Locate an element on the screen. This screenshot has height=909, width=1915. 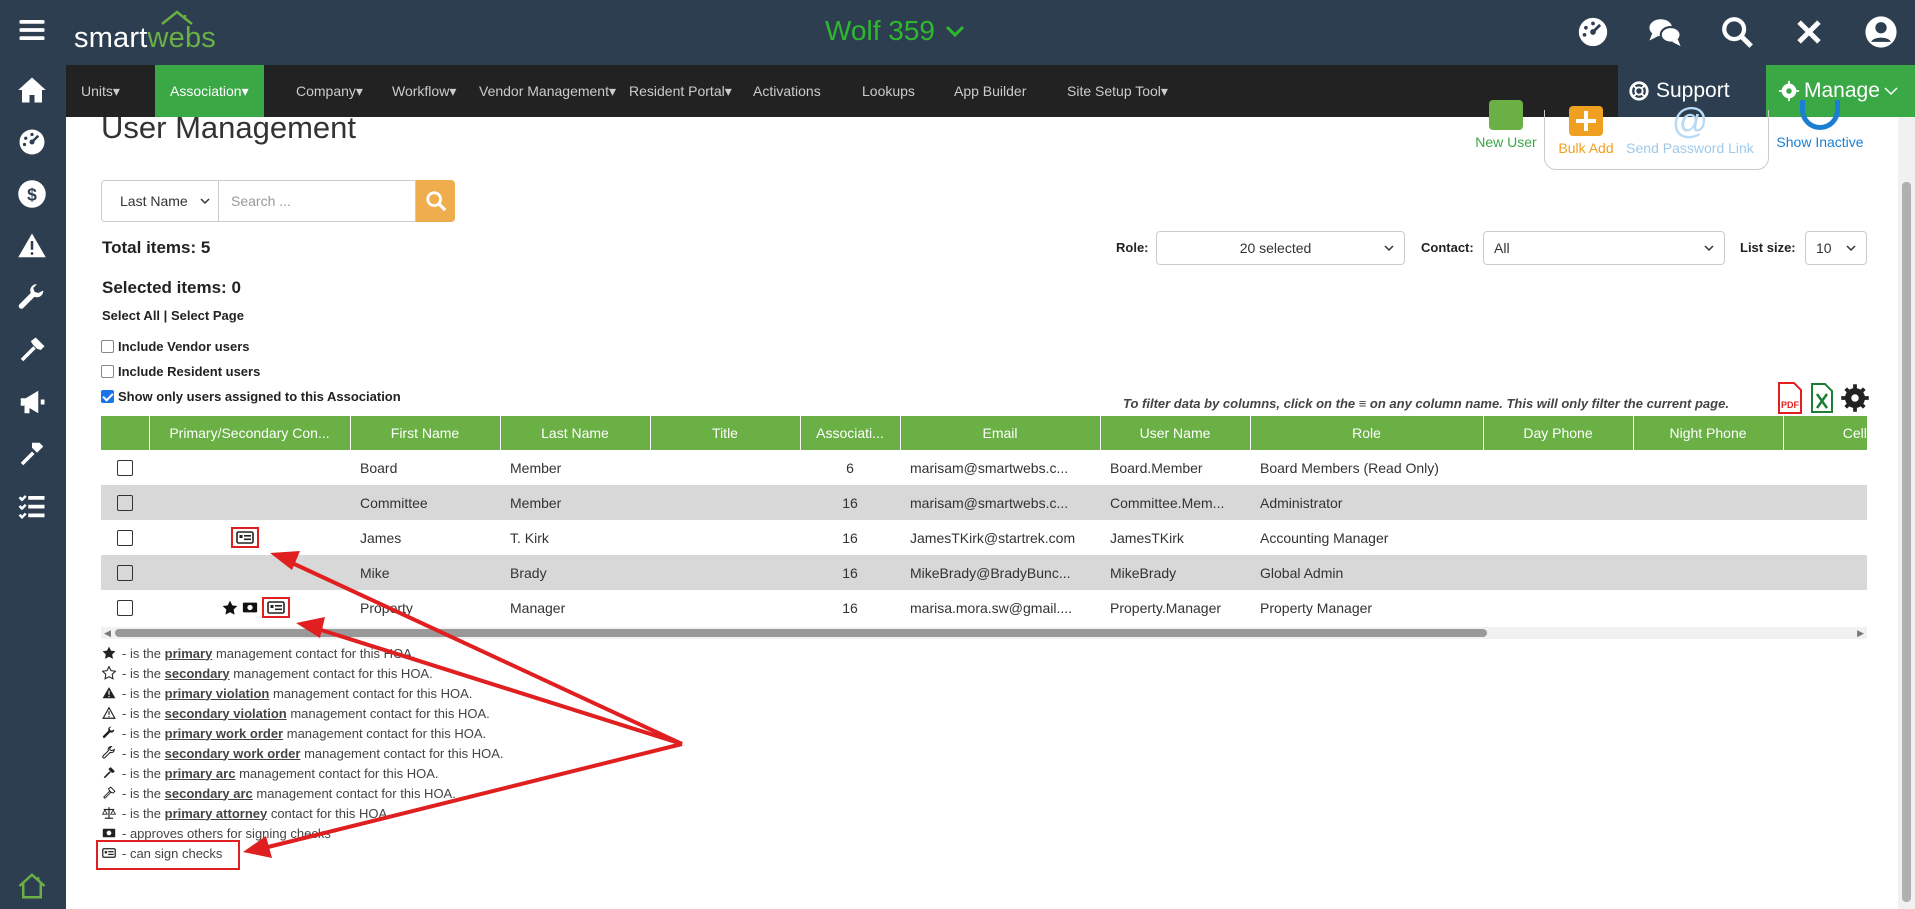
top-toolbar-icons is located at coordinates (1745, 32).